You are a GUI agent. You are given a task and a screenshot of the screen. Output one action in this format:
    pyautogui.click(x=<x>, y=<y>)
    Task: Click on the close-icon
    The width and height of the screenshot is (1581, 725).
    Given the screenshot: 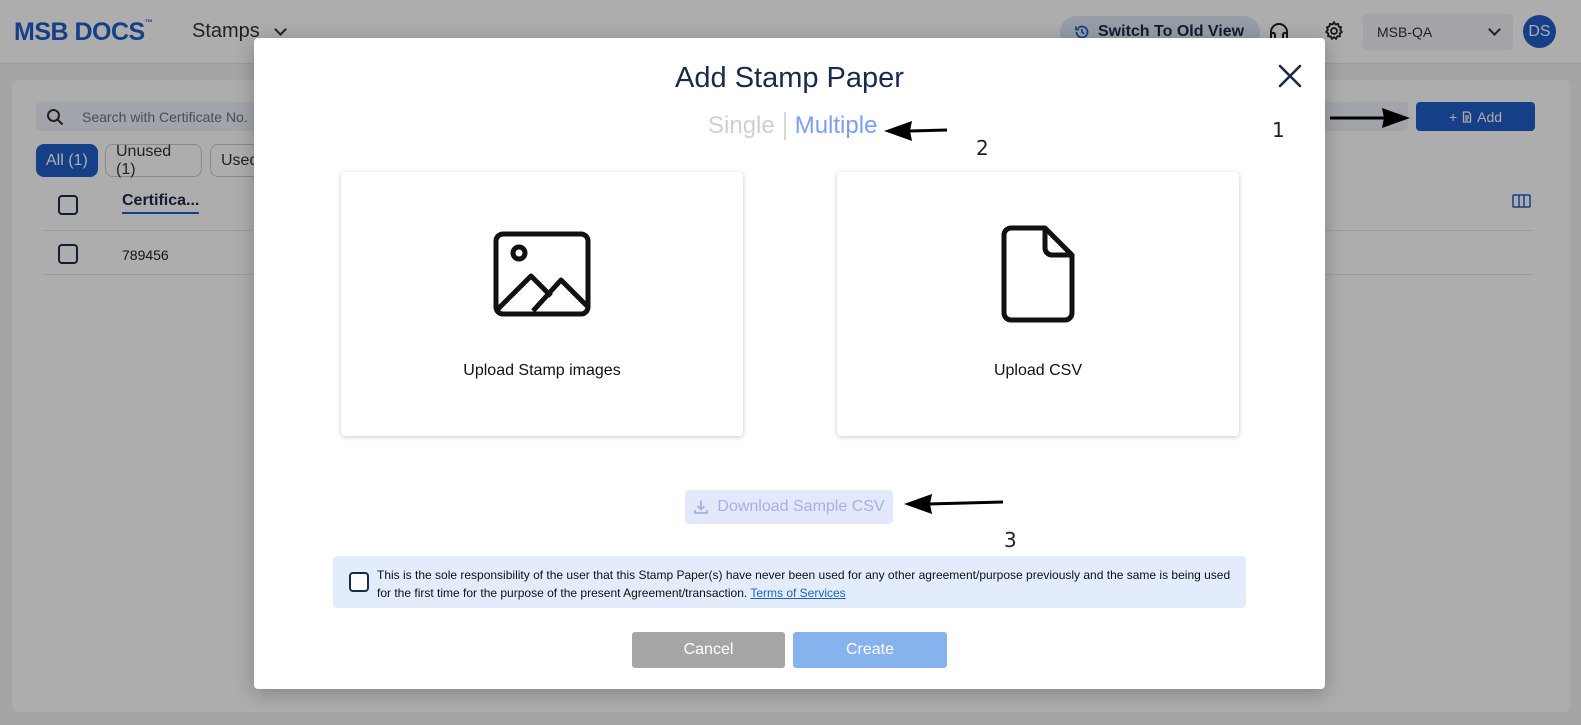 What is the action you would take?
    pyautogui.click(x=1290, y=76)
    